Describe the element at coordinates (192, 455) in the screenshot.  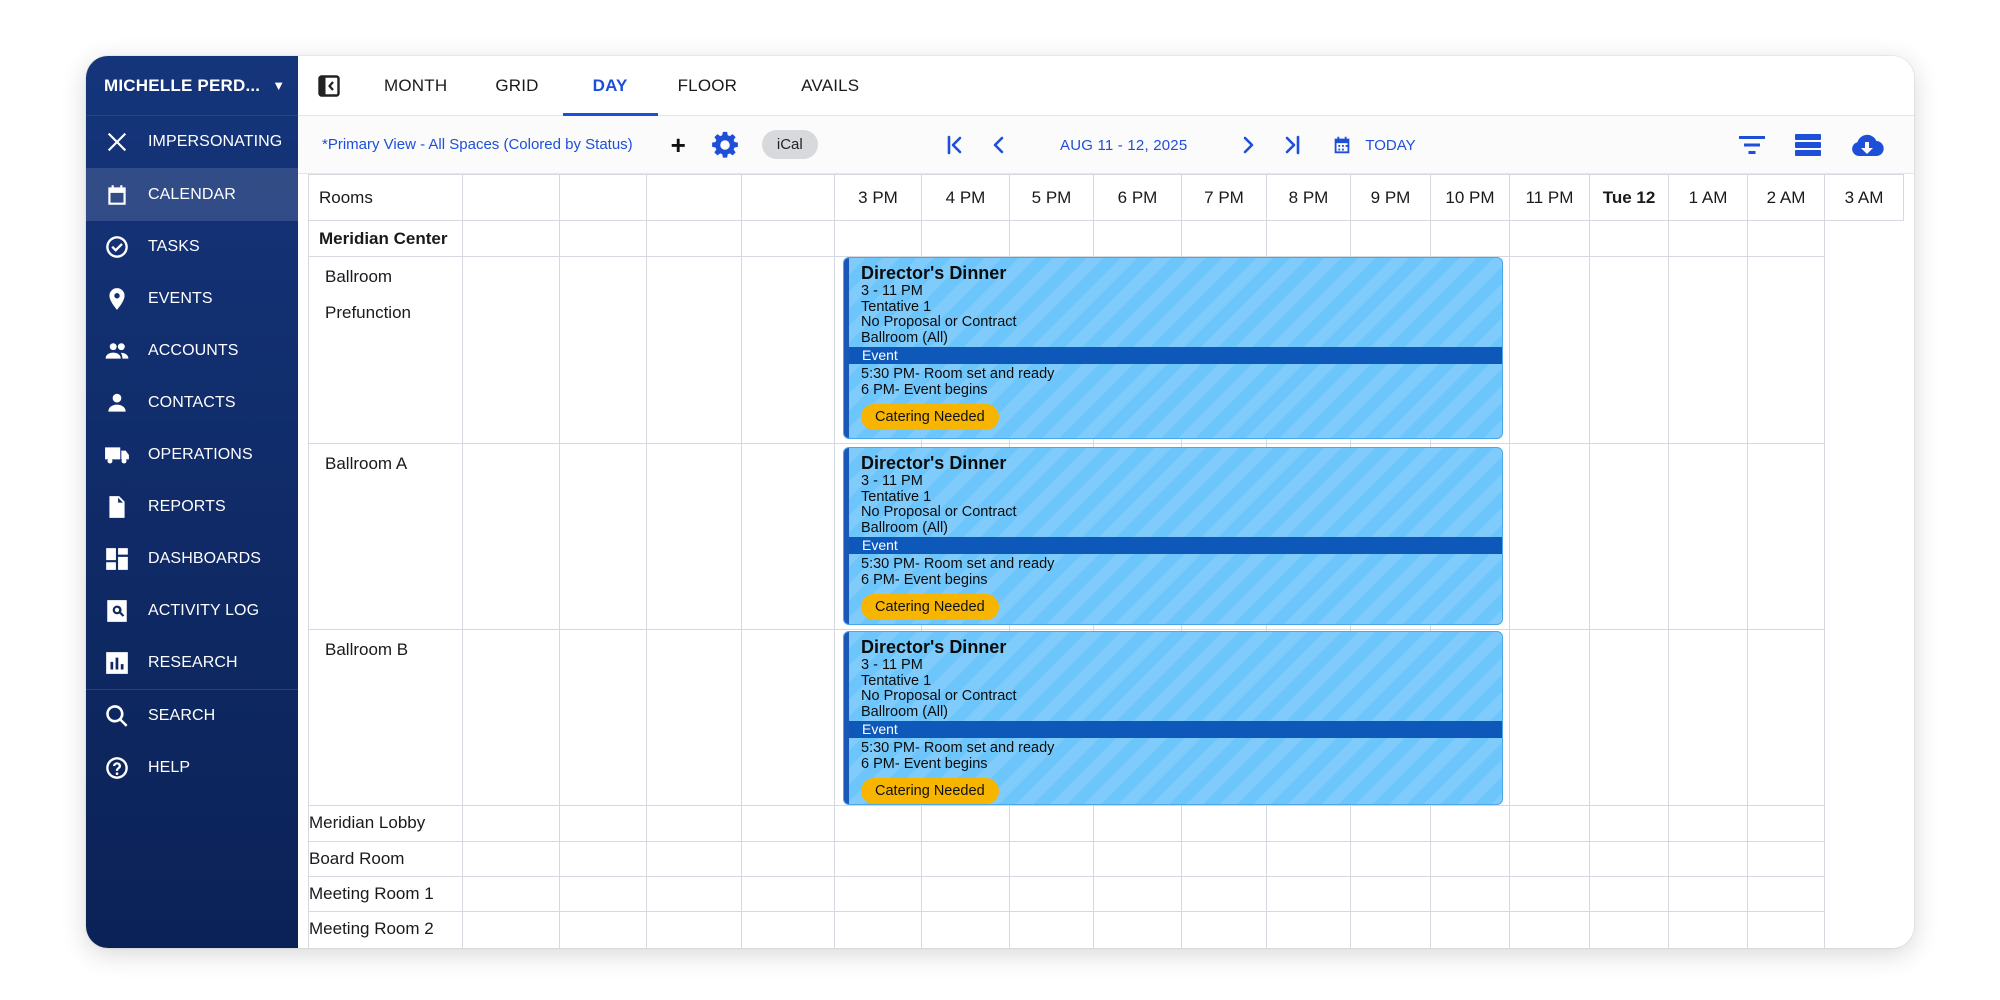
I see `sidebar-item-operations: OPERATIONS` at that location.